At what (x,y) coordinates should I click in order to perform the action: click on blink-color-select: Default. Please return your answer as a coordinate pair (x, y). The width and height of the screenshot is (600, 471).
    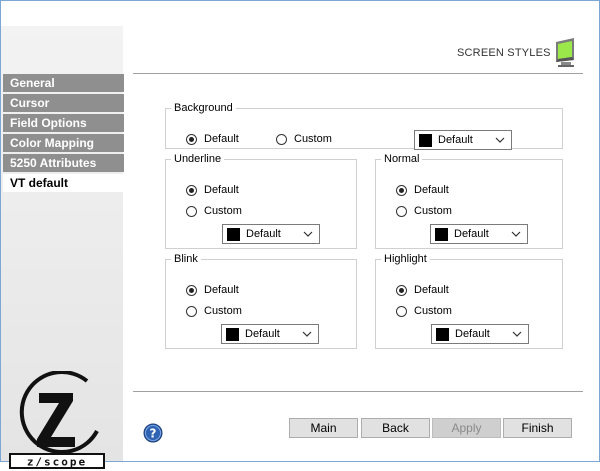
    Looking at the image, I should click on (270, 334).